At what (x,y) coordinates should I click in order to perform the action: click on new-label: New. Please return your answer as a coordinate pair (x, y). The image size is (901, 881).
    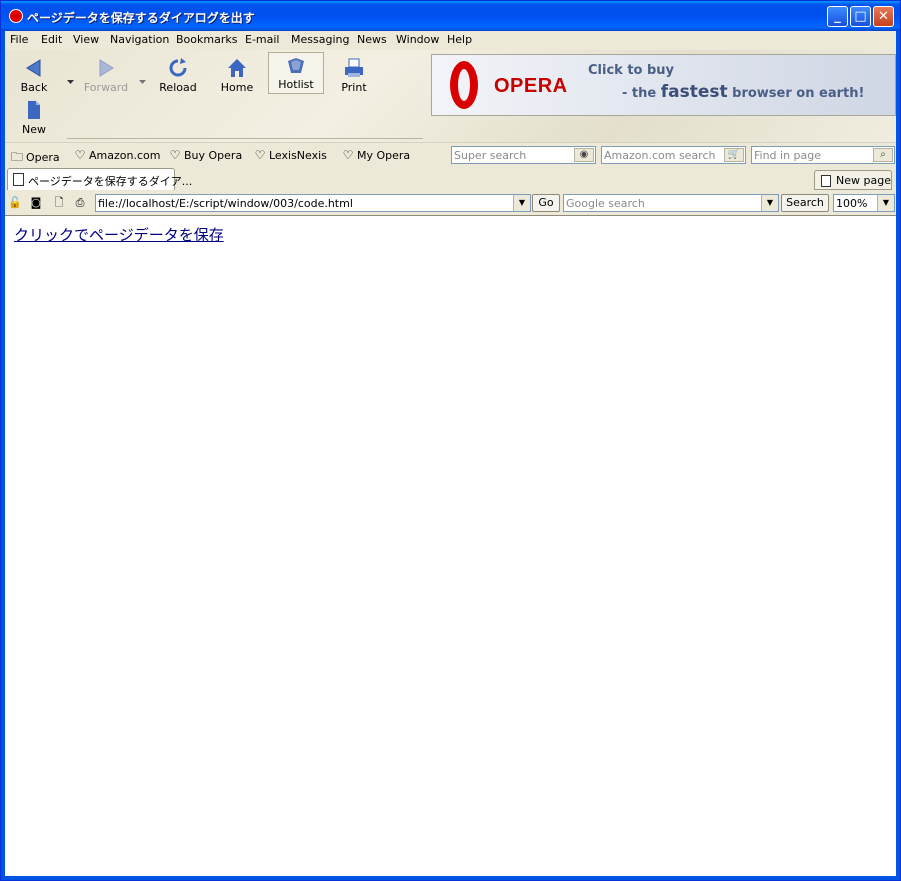
    Looking at the image, I should click on (34, 129).